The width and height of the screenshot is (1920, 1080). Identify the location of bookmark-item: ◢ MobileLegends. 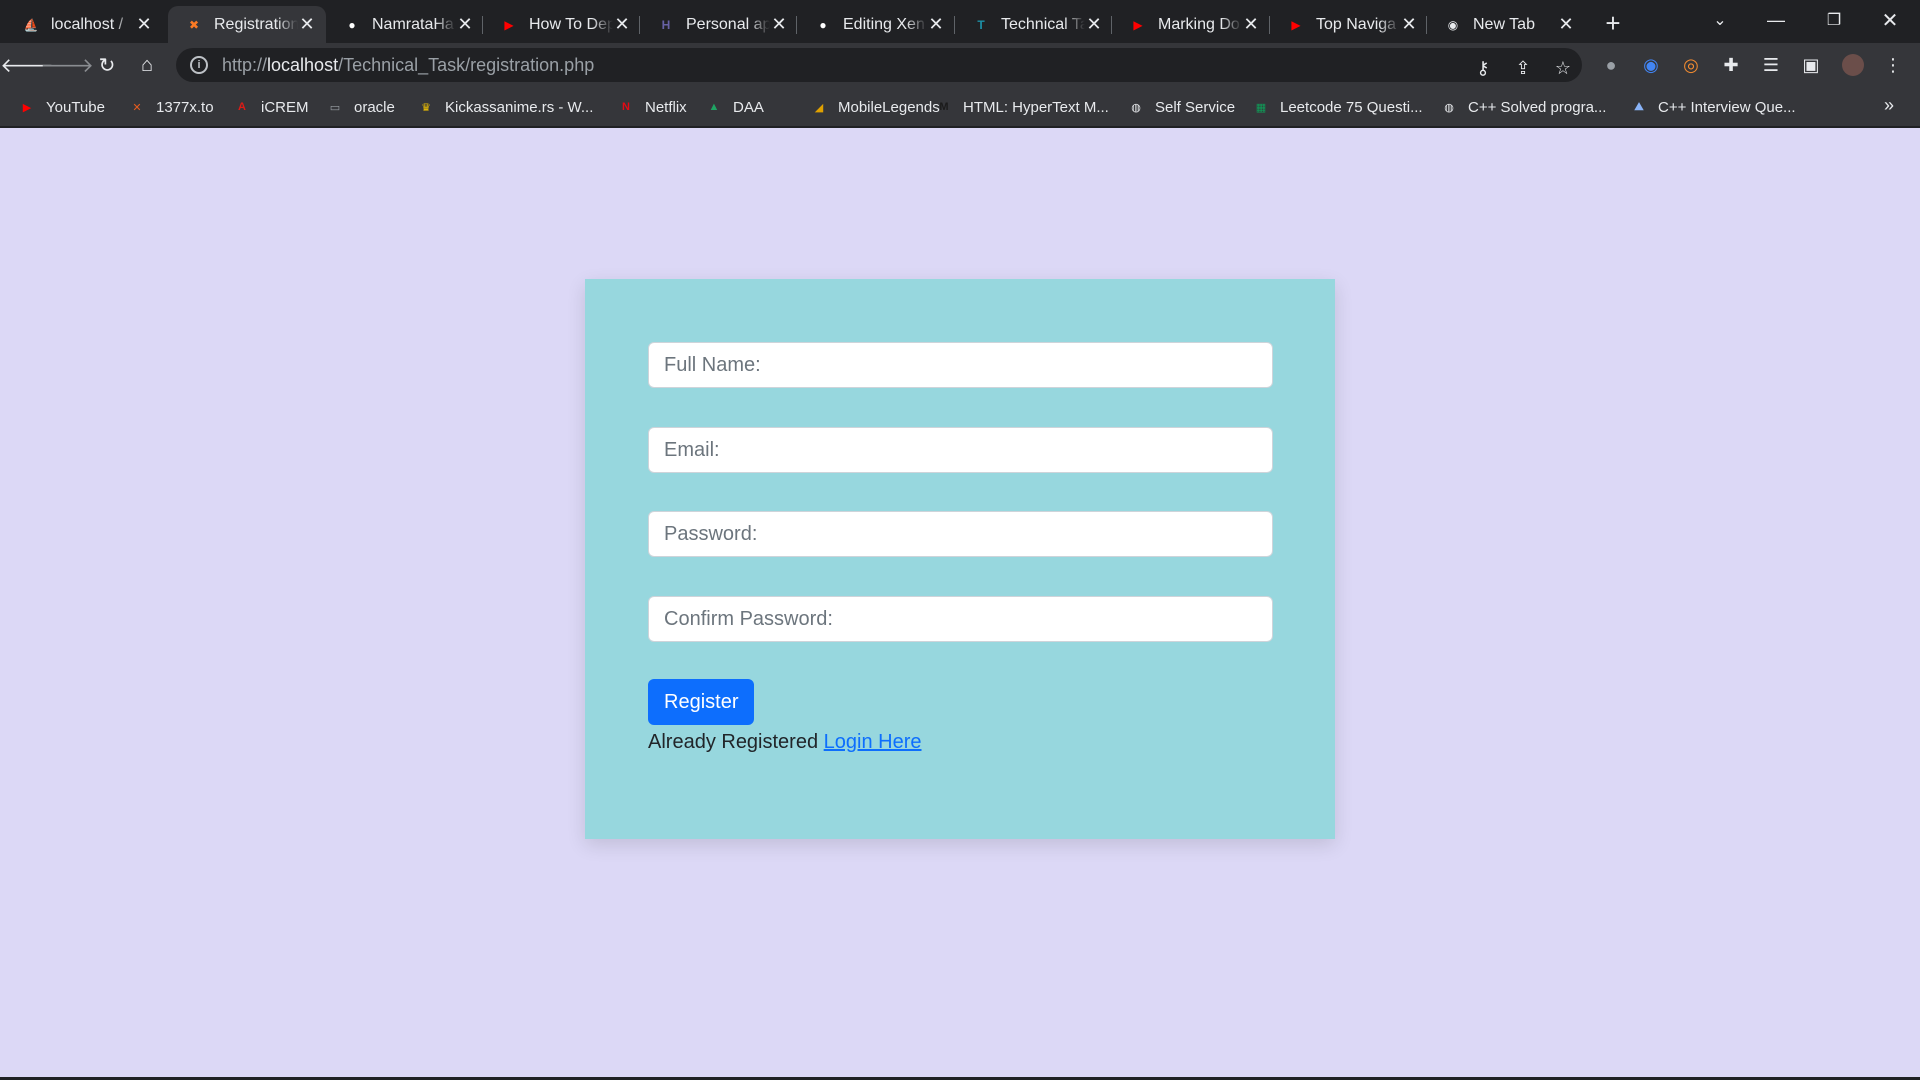
(875, 107).